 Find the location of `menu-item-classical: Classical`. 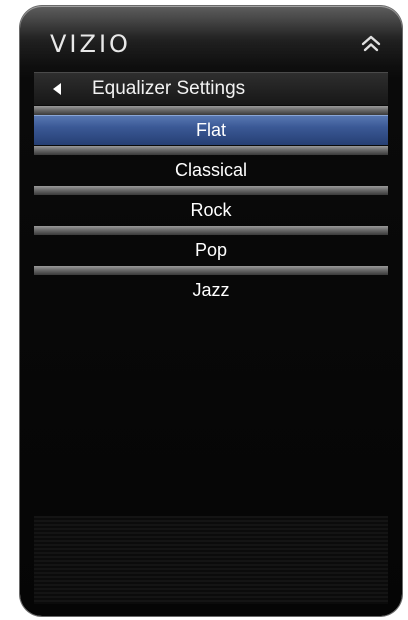

menu-item-classical: Classical is located at coordinates (211, 166).